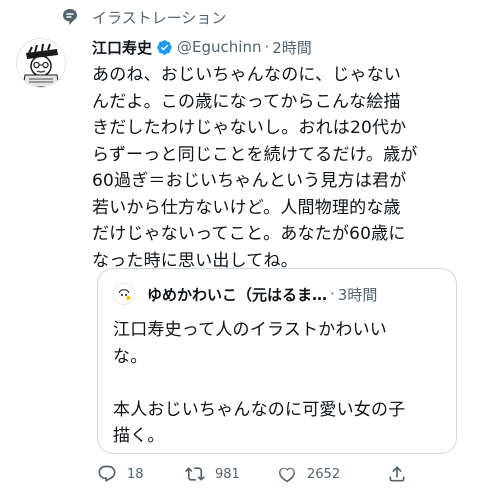  I want to click on like-button: 2652, so click(332, 474).